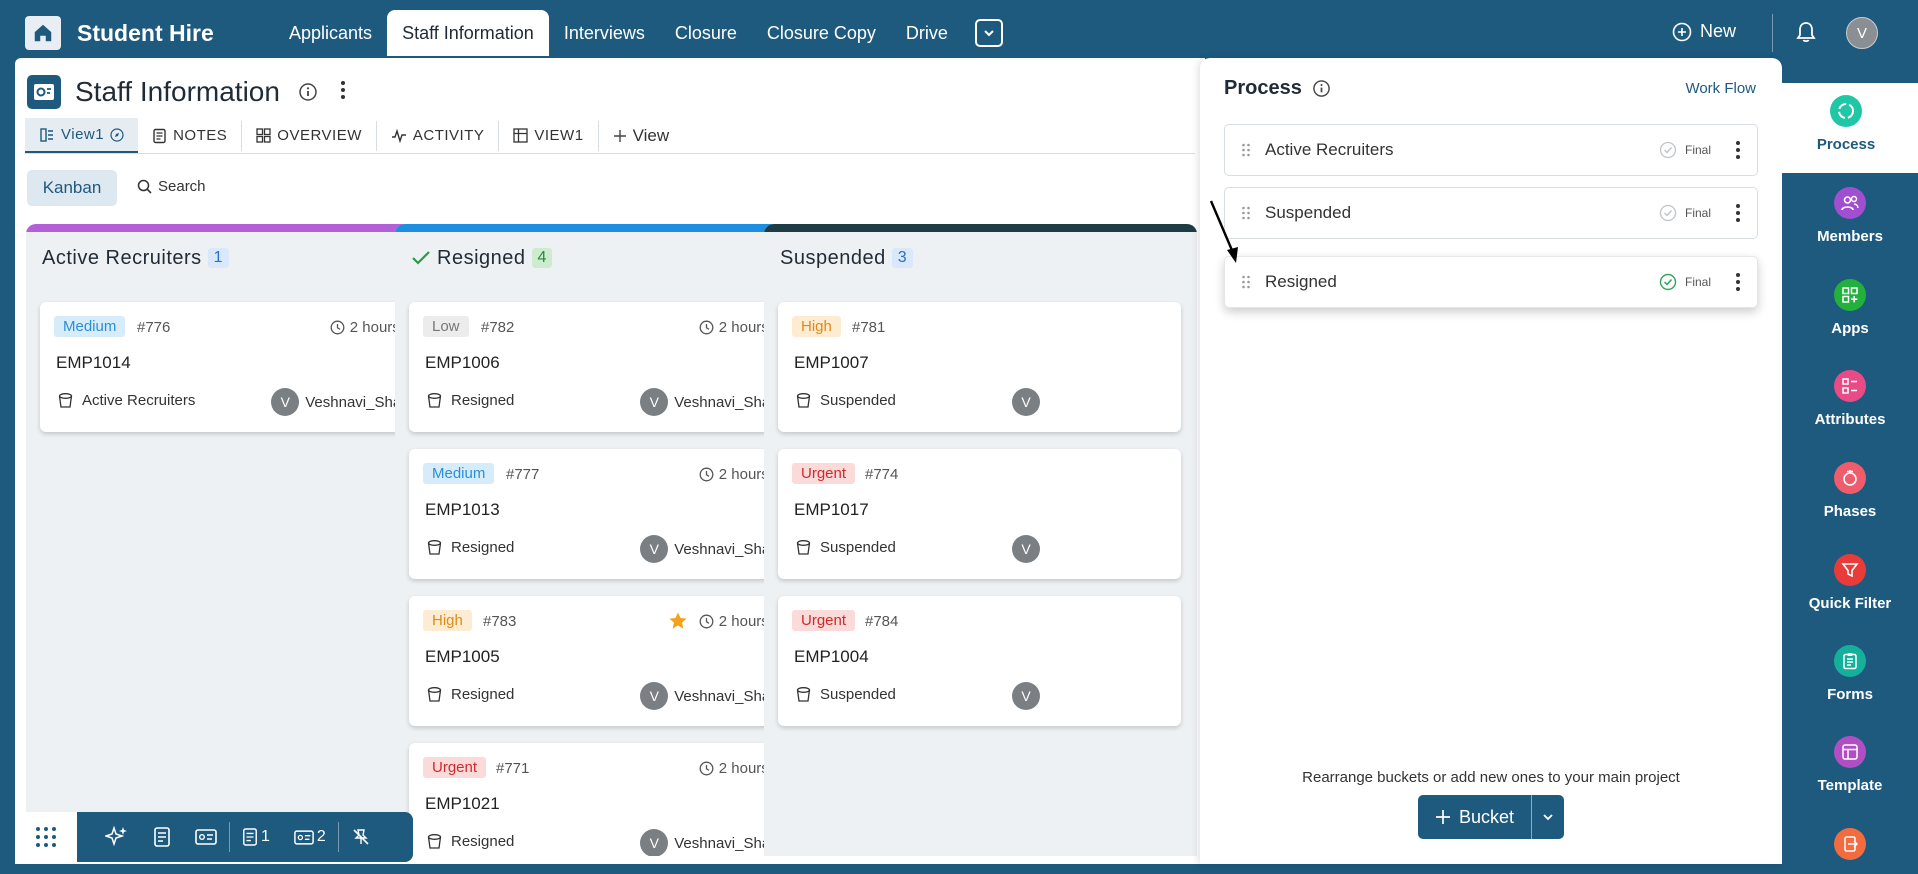 This screenshot has width=1918, height=874. Describe the element at coordinates (1850, 403) in the screenshot. I see `rail-attributes: Attributes` at that location.